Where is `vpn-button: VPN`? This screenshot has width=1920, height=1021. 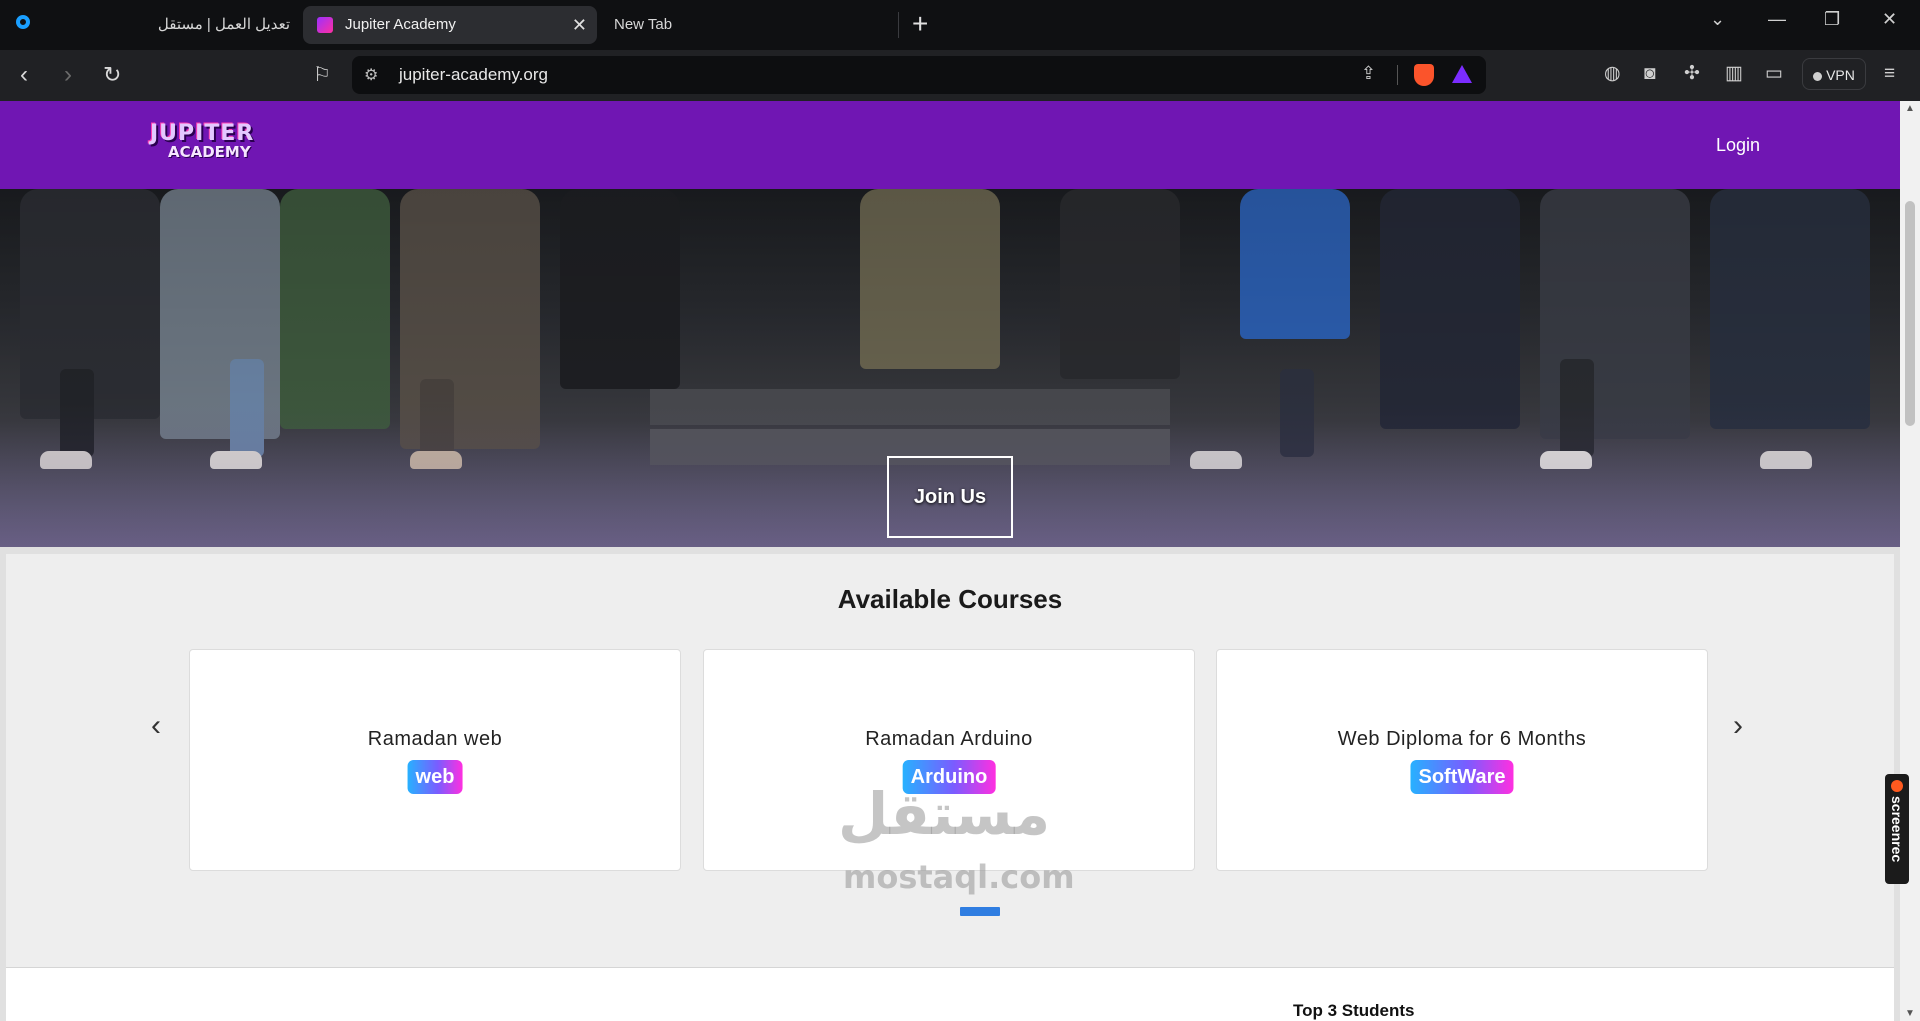 vpn-button: VPN is located at coordinates (1834, 74).